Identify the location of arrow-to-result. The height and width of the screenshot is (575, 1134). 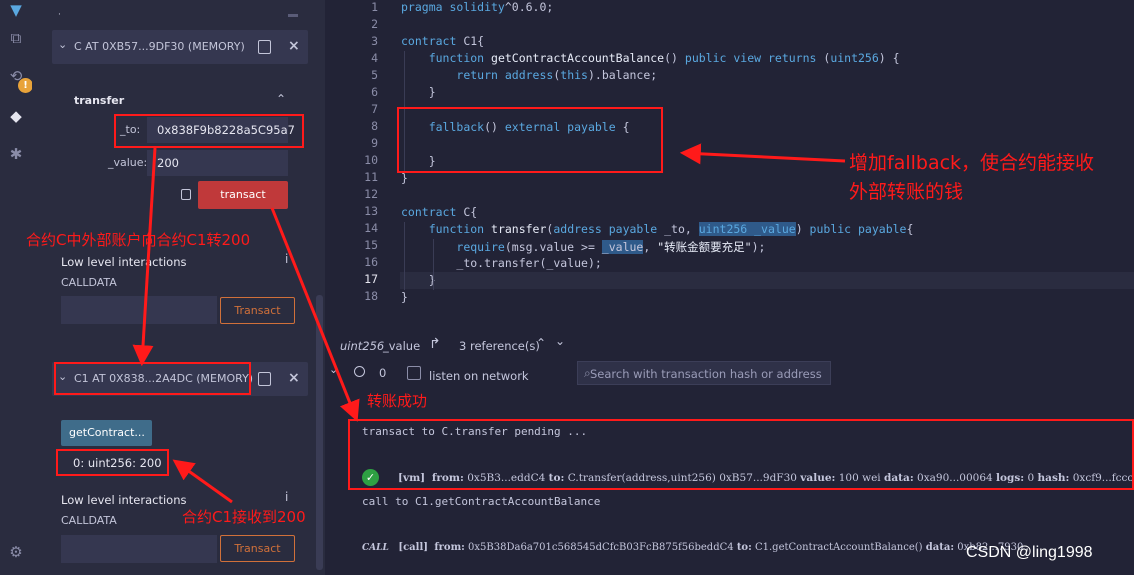
(202, 481).